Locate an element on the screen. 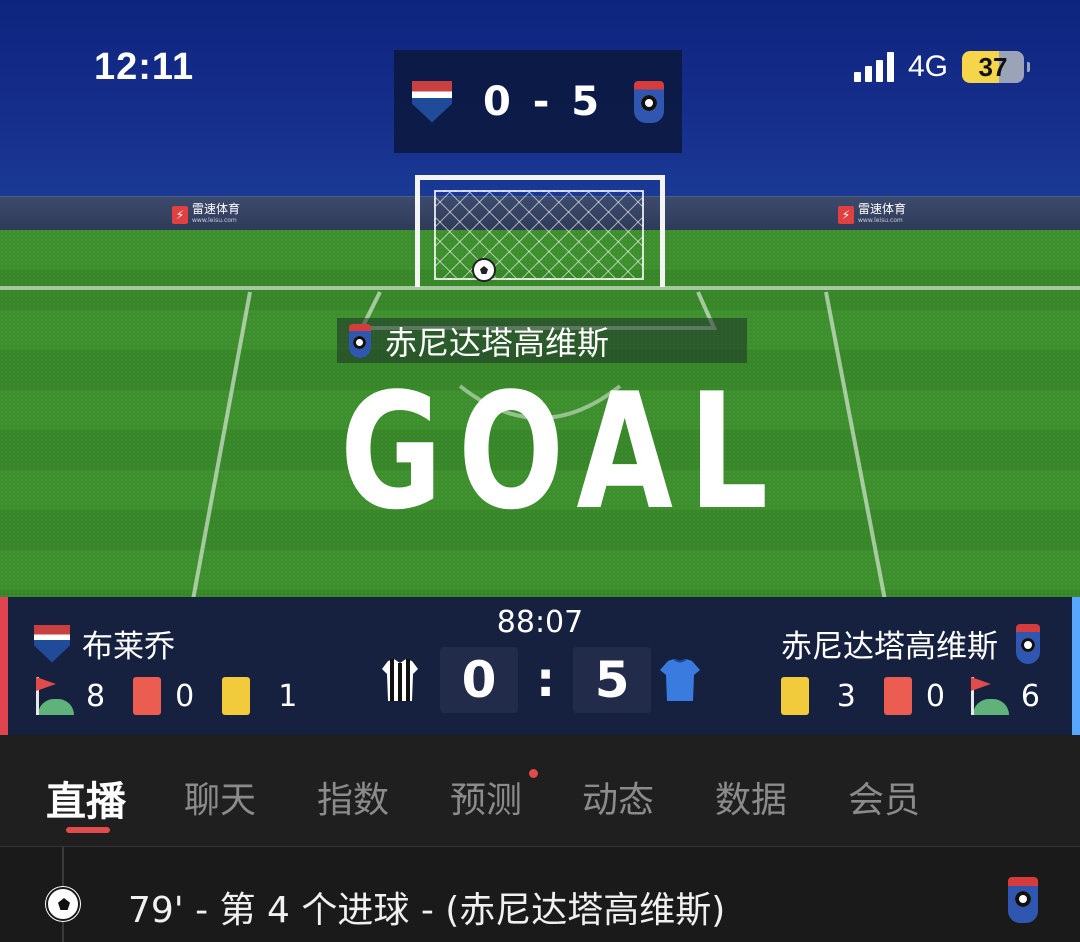 This screenshot has width=1080, height=942. away-red-cards: 0 is located at coordinates (935, 696).